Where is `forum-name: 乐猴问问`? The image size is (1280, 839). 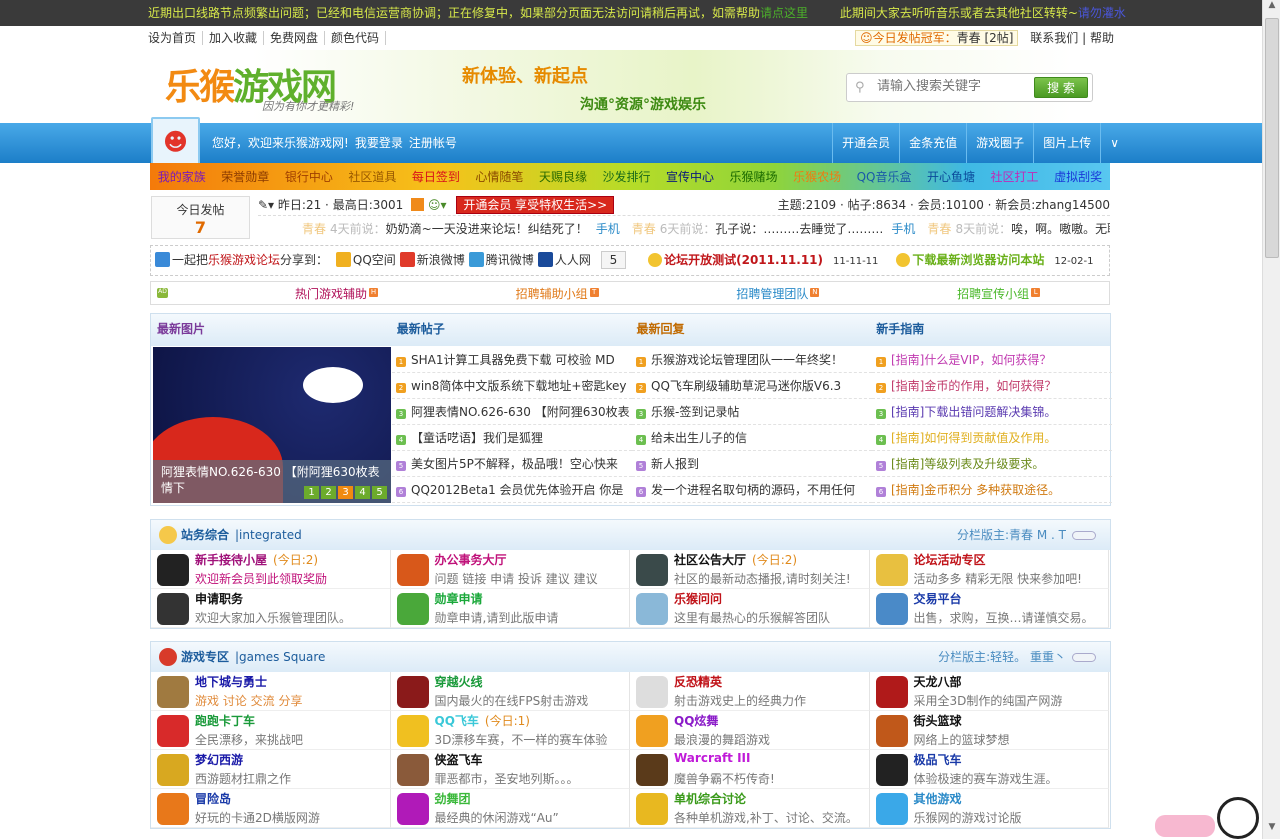 forum-name: 乐猴问问 is located at coordinates (698, 599).